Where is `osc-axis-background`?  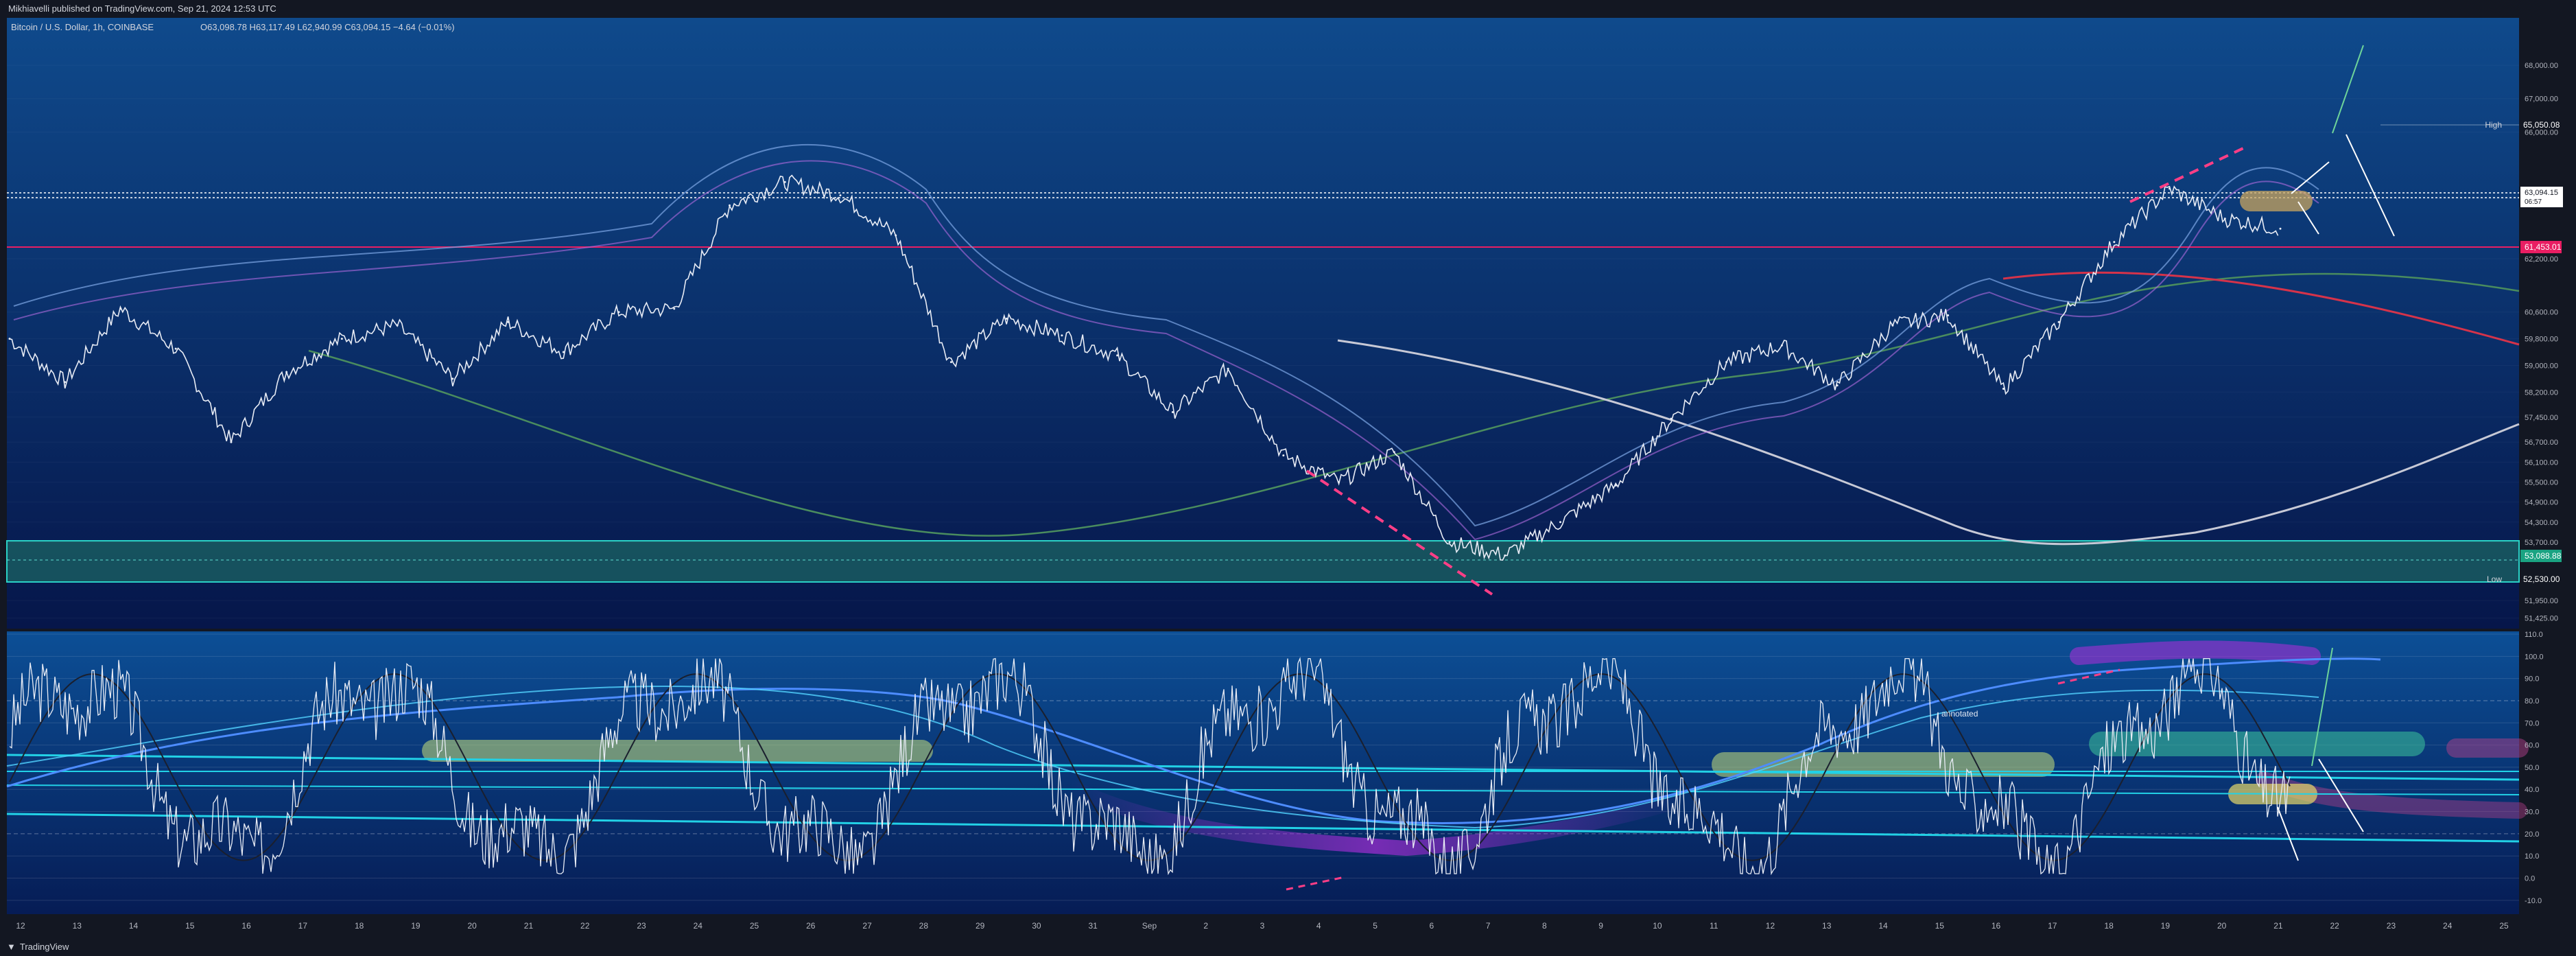 osc-axis-background is located at coordinates (2547, 772).